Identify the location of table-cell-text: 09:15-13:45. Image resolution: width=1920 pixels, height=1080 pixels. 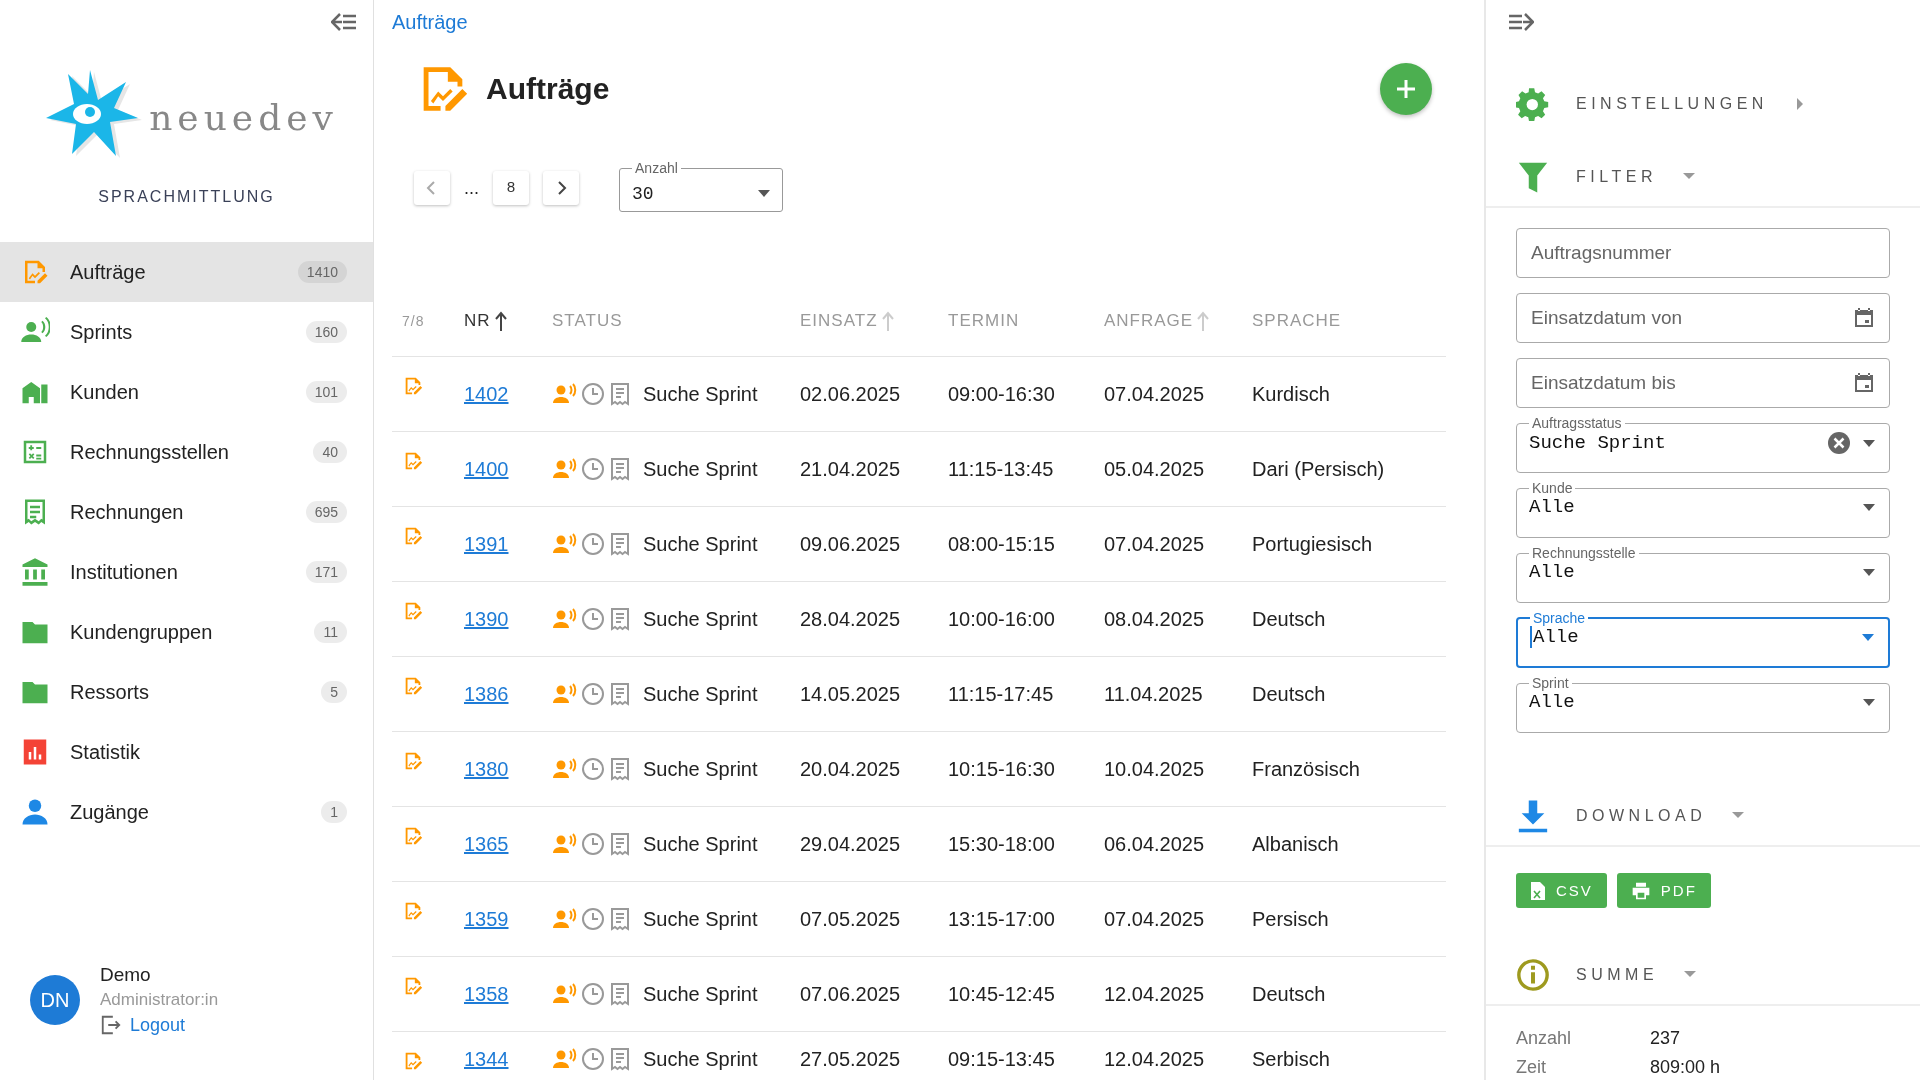
(1002, 1059).